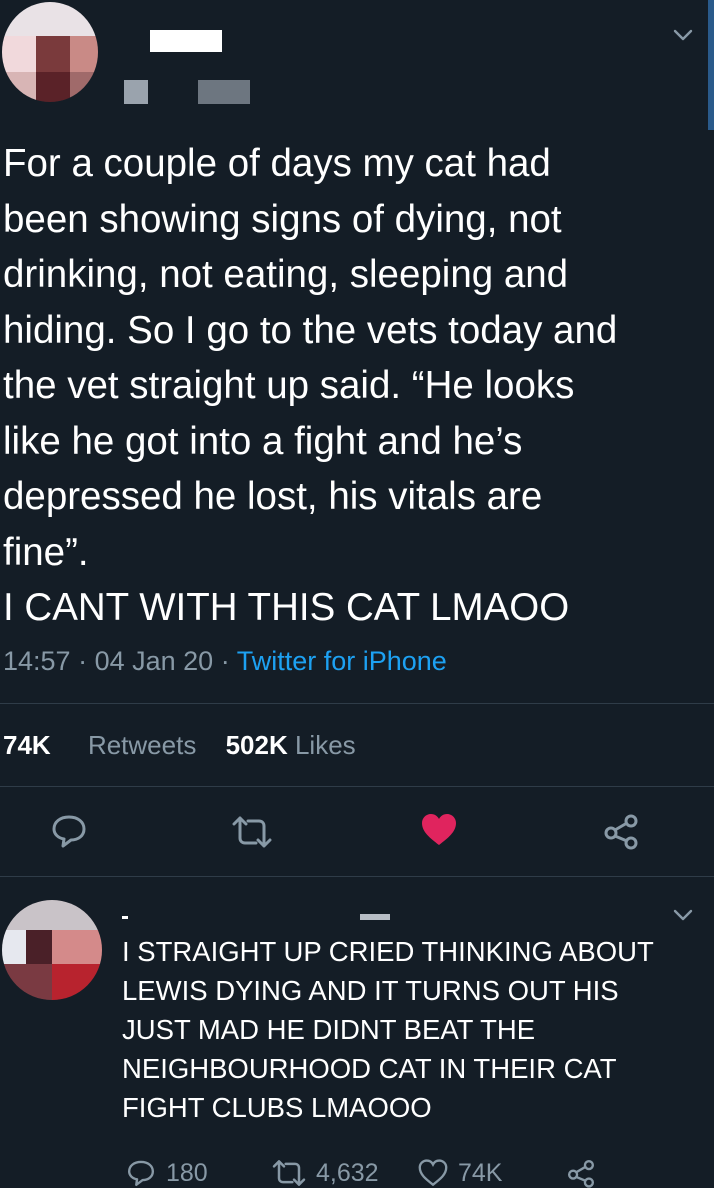 The image size is (714, 1188). I want to click on likes-label: Likes, so click(325, 745).